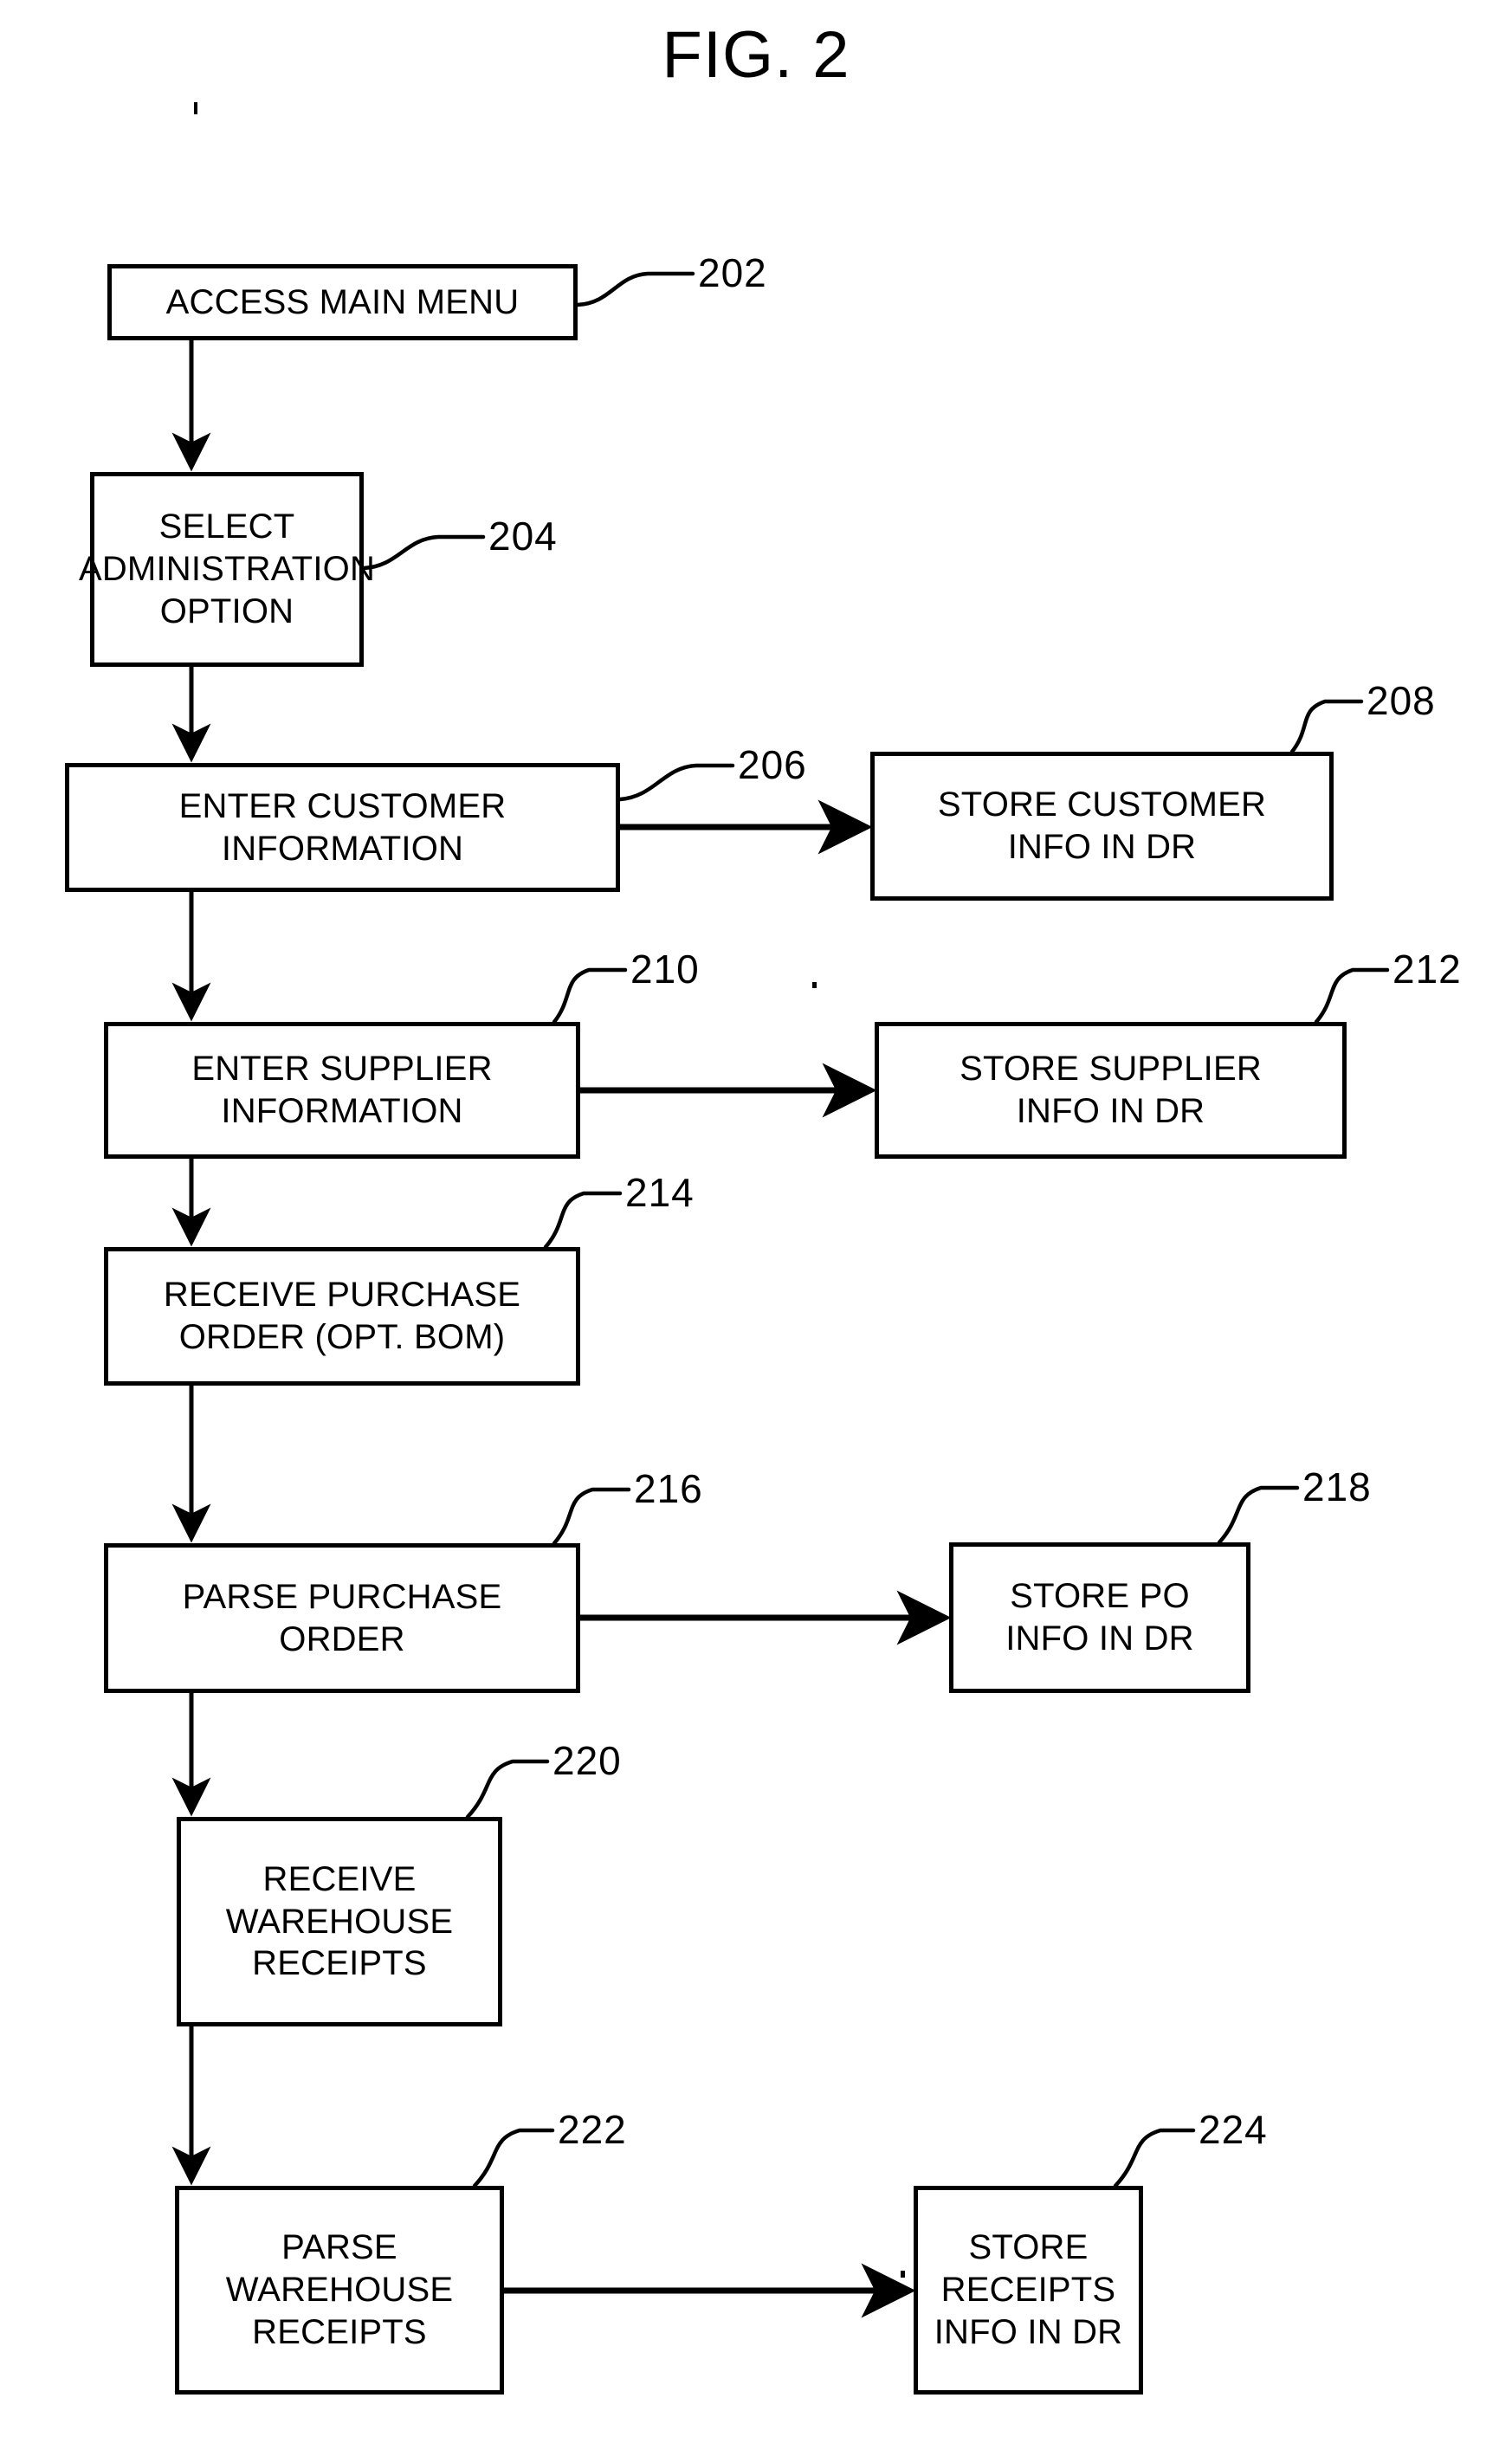 The height and width of the screenshot is (2456, 1512). Describe the element at coordinates (756, 55) in the screenshot. I see `figure-title: FIG. 2` at that location.